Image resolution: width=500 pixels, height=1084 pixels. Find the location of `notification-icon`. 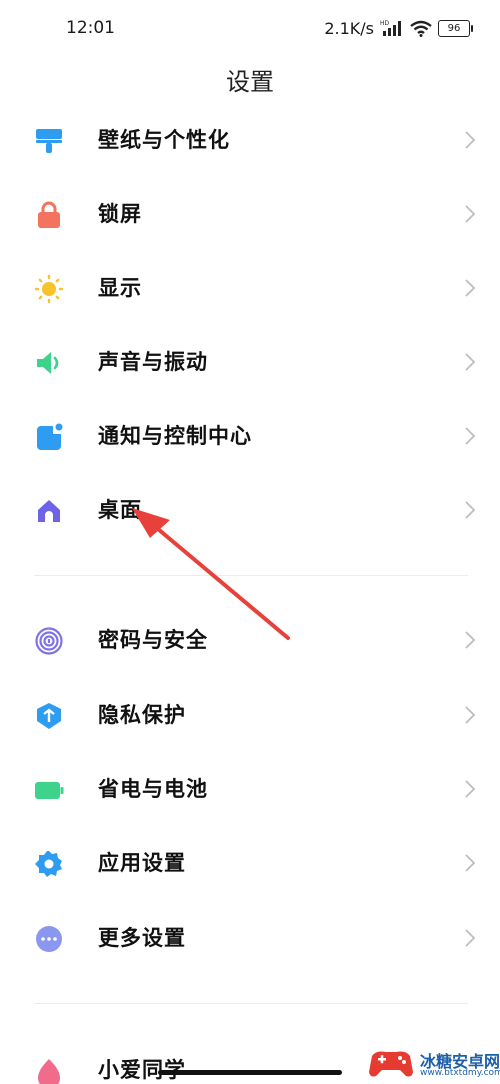

notification-icon is located at coordinates (50, 436).